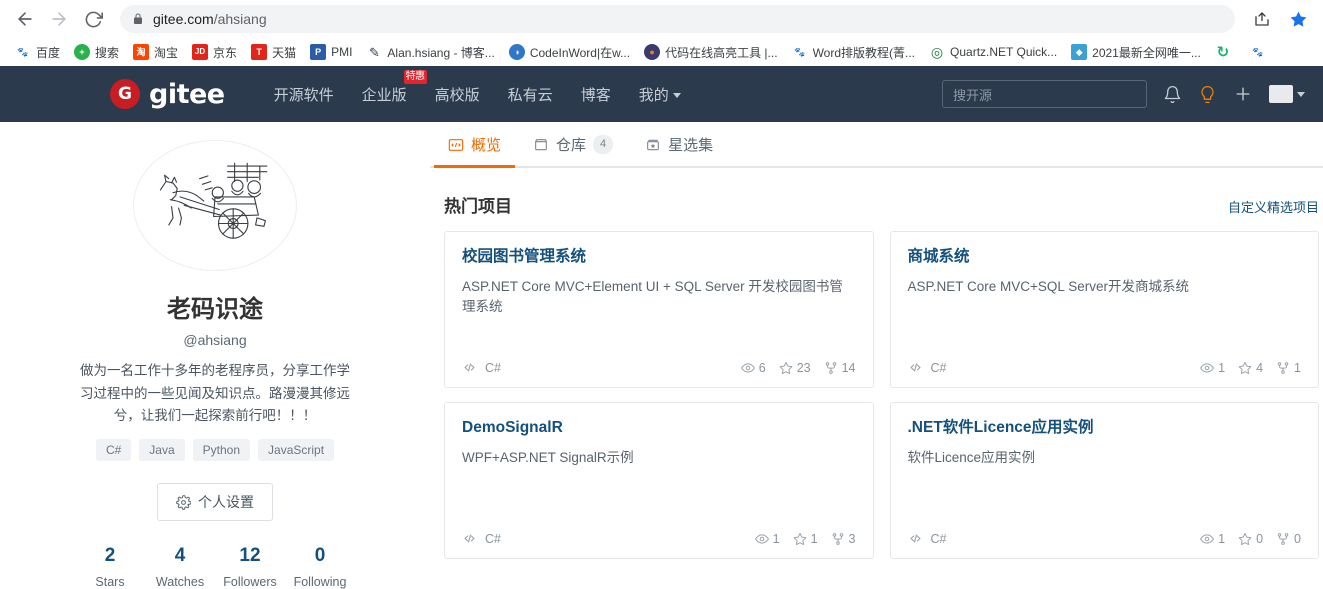  I want to click on gitee-logo: G gitee, so click(167, 94).